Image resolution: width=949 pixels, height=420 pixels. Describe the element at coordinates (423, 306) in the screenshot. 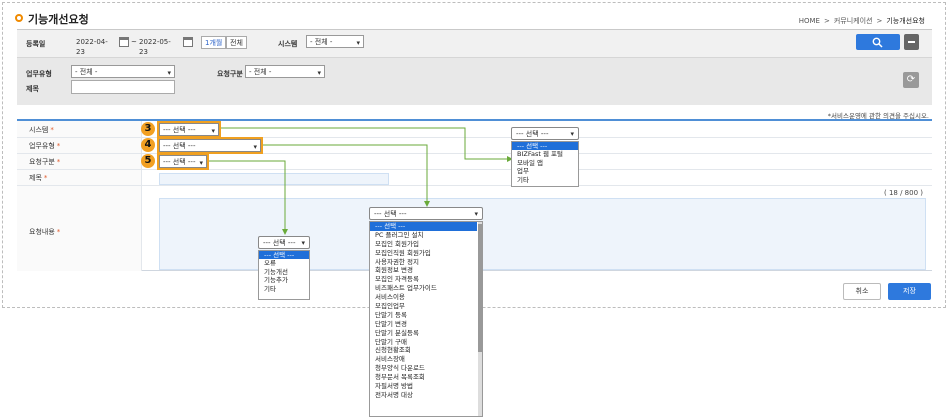

I see `task-type-option: 모집인업무` at that location.